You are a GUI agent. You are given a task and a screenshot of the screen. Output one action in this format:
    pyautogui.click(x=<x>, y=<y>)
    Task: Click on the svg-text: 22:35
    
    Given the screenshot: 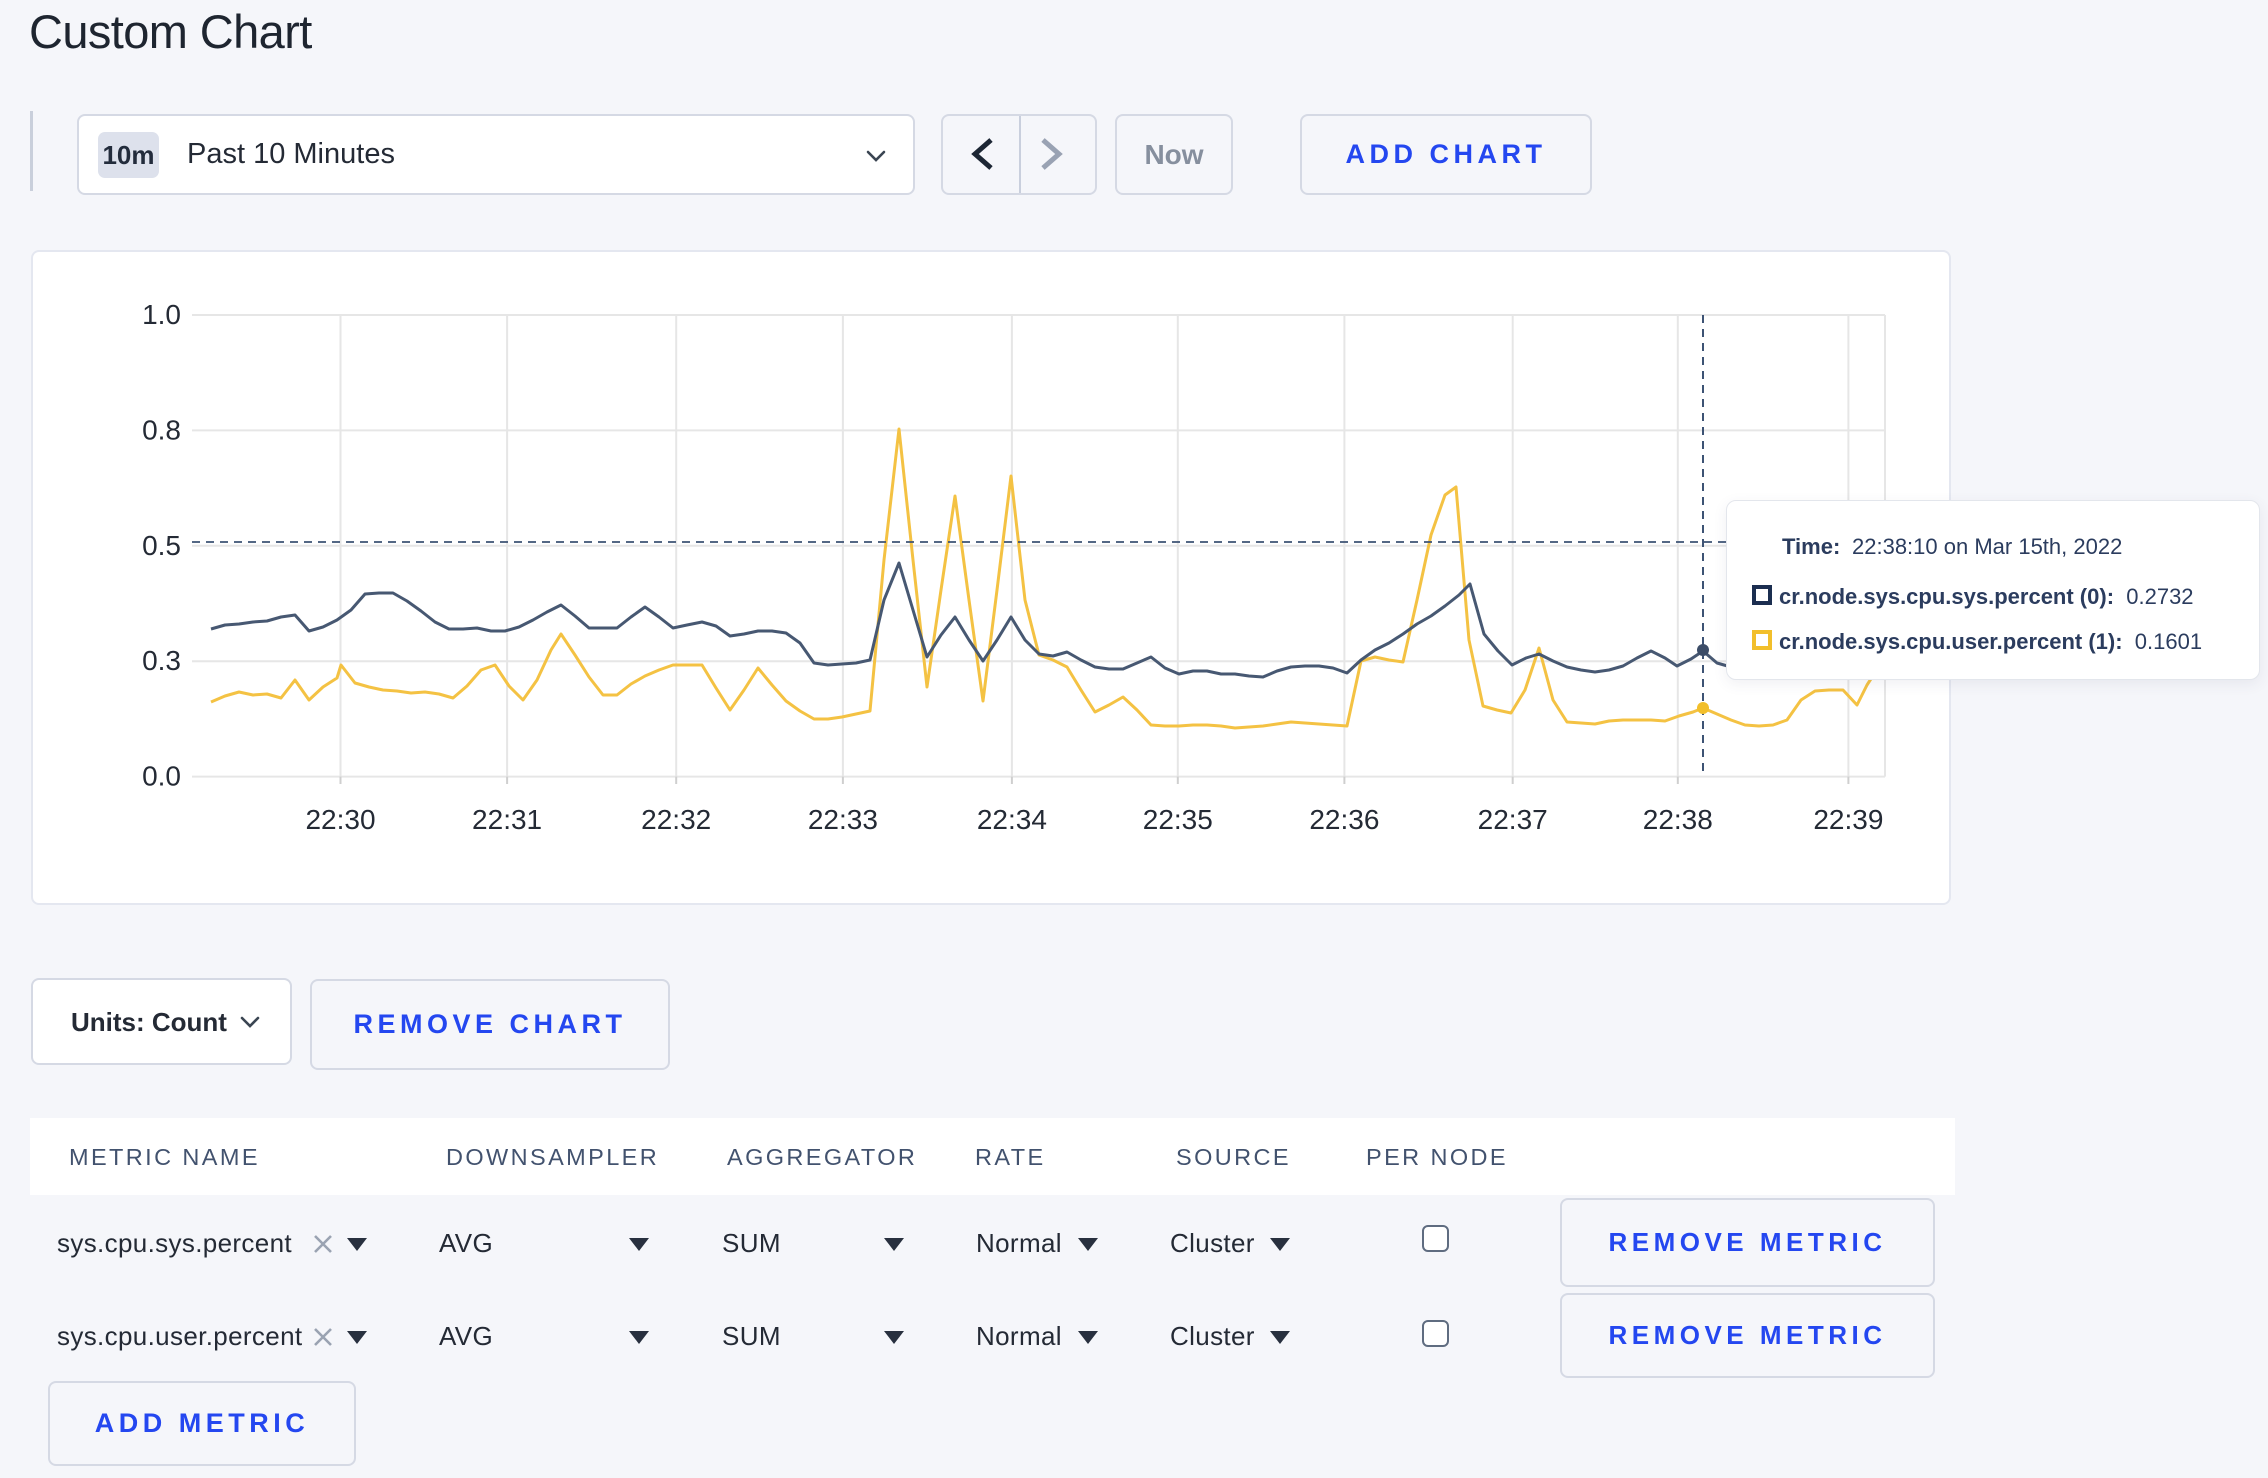 What is the action you would take?
    pyautogui.click(x=1178, y=819)
    